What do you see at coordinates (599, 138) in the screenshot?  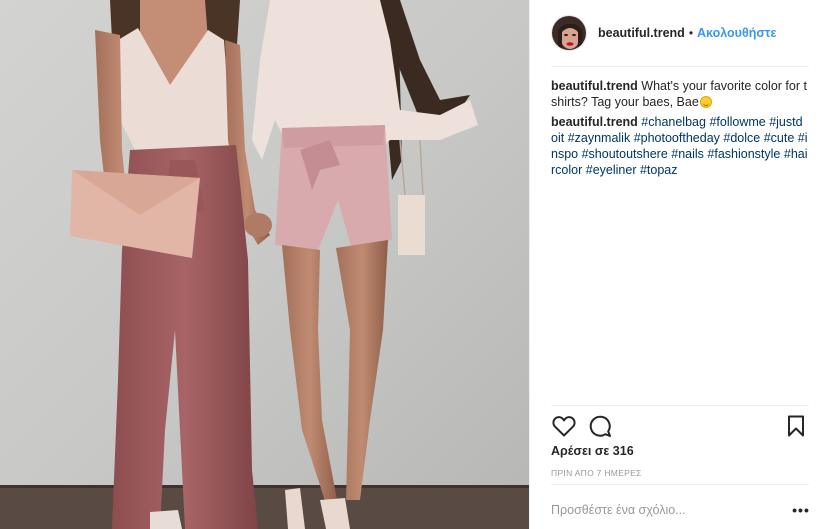 I see `hashtag-link: #zaynmalik` at bounding box center [599, 138].